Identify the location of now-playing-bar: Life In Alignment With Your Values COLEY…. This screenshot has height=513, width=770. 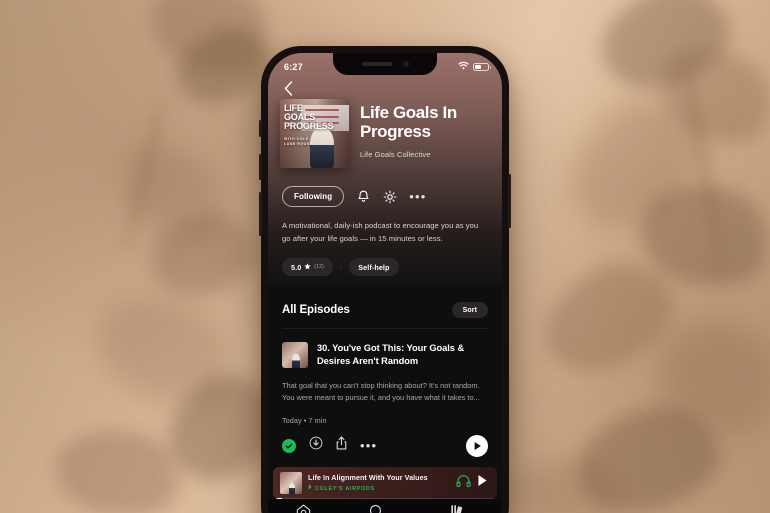
(385, 483).